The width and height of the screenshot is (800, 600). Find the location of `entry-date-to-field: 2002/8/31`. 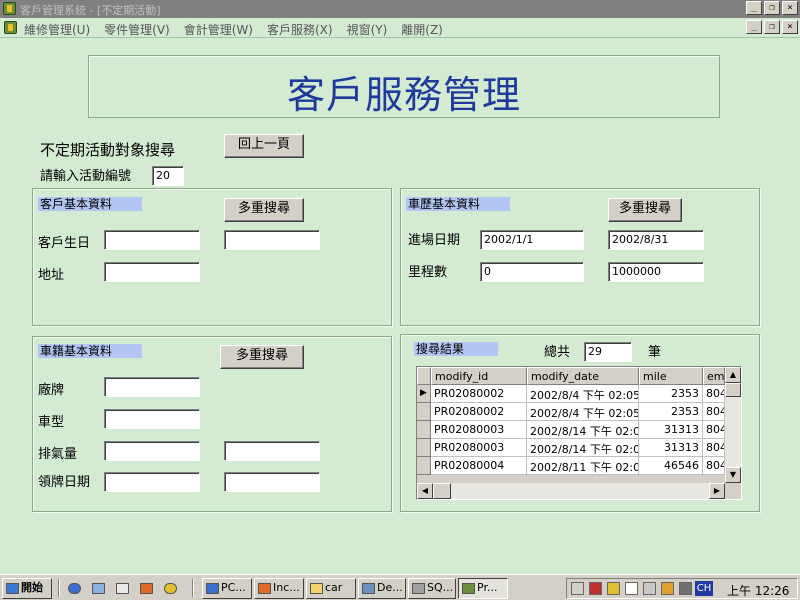

entry-date-to-field: 2002/8/31 is located at coordinates (656, 240).